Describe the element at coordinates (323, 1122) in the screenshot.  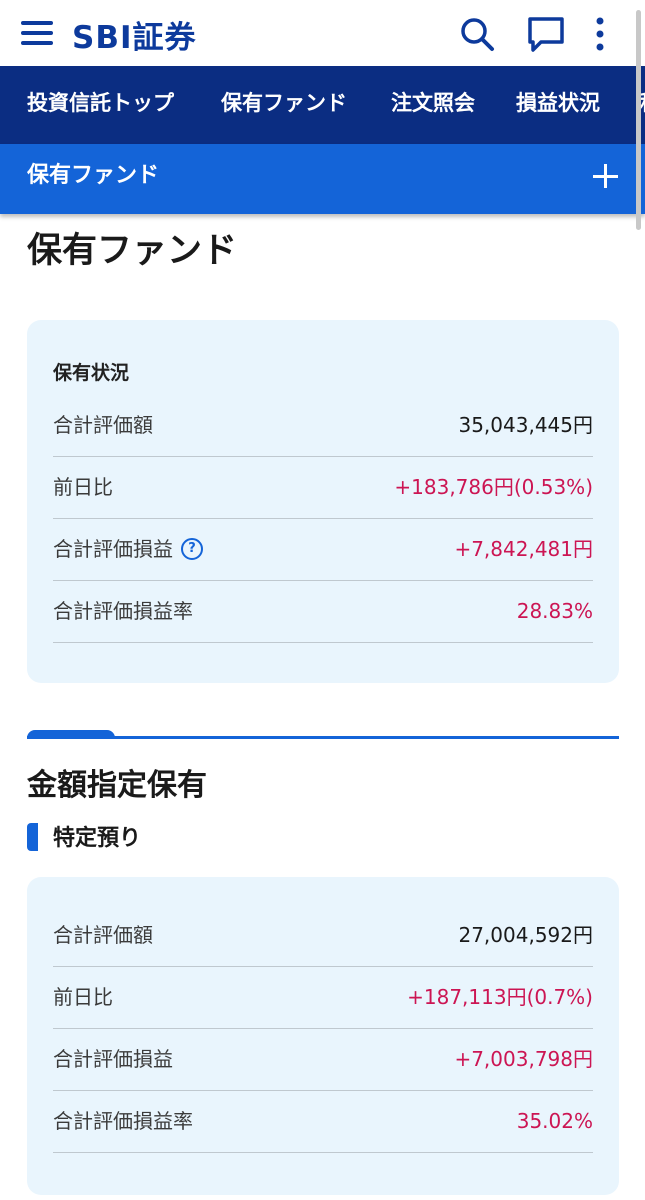
I see `account-row-pl-rate: 合計評価損益率 35.02%` at that location.